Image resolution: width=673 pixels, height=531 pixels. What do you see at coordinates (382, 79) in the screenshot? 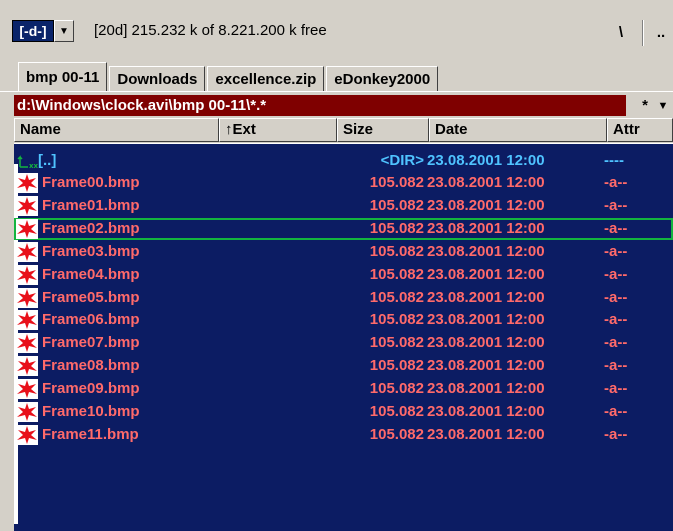
I see `tab-edonkey2000: eDonkey2000` at bounding box center [382, 79].